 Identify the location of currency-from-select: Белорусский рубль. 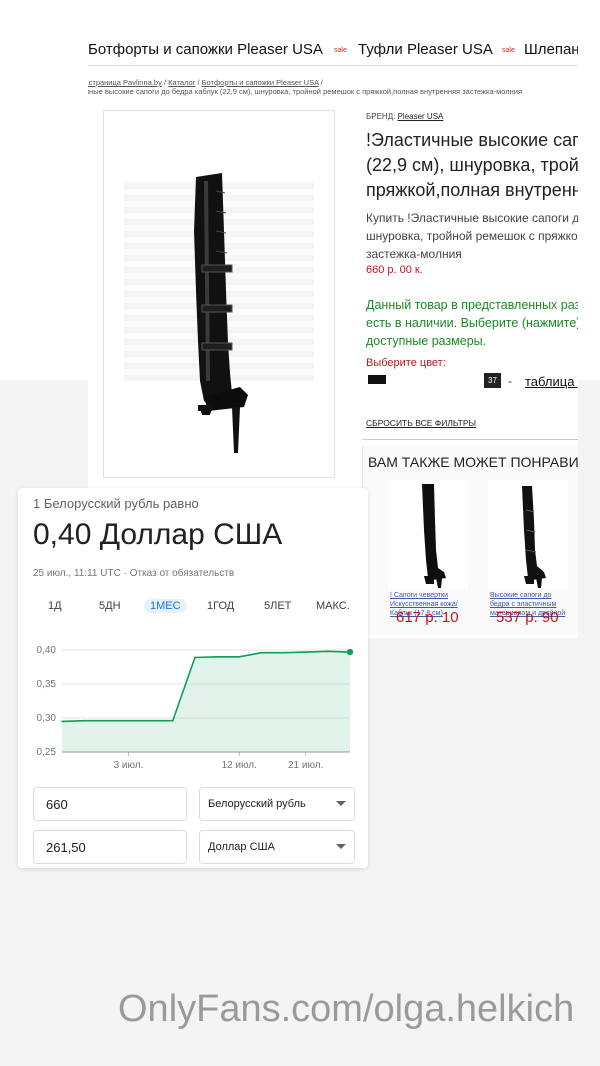
(277, 804).